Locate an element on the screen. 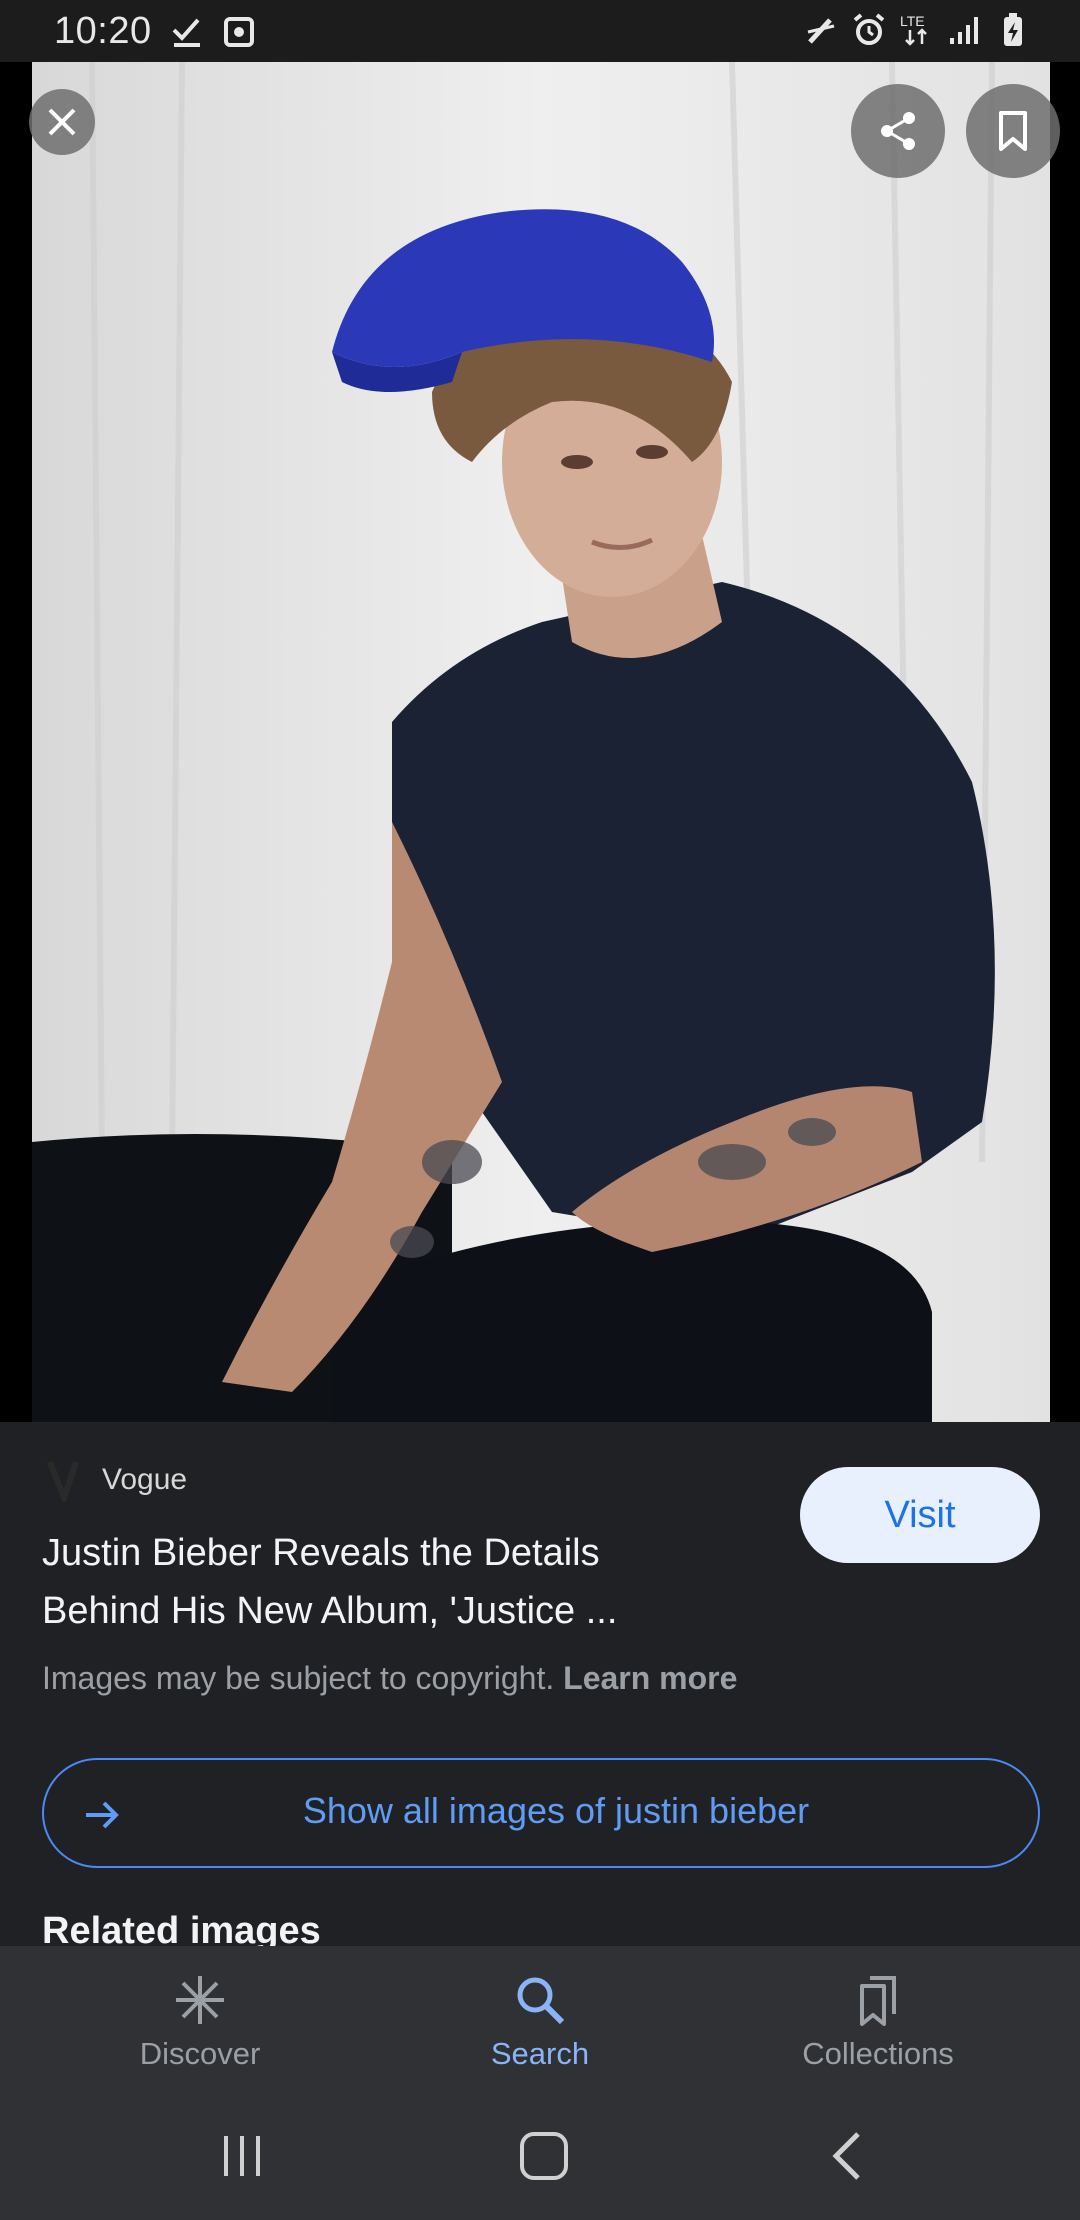 This screenshot has width=1080, height=2220. status-right-icons: LTE is located at coordinates (917, 30).